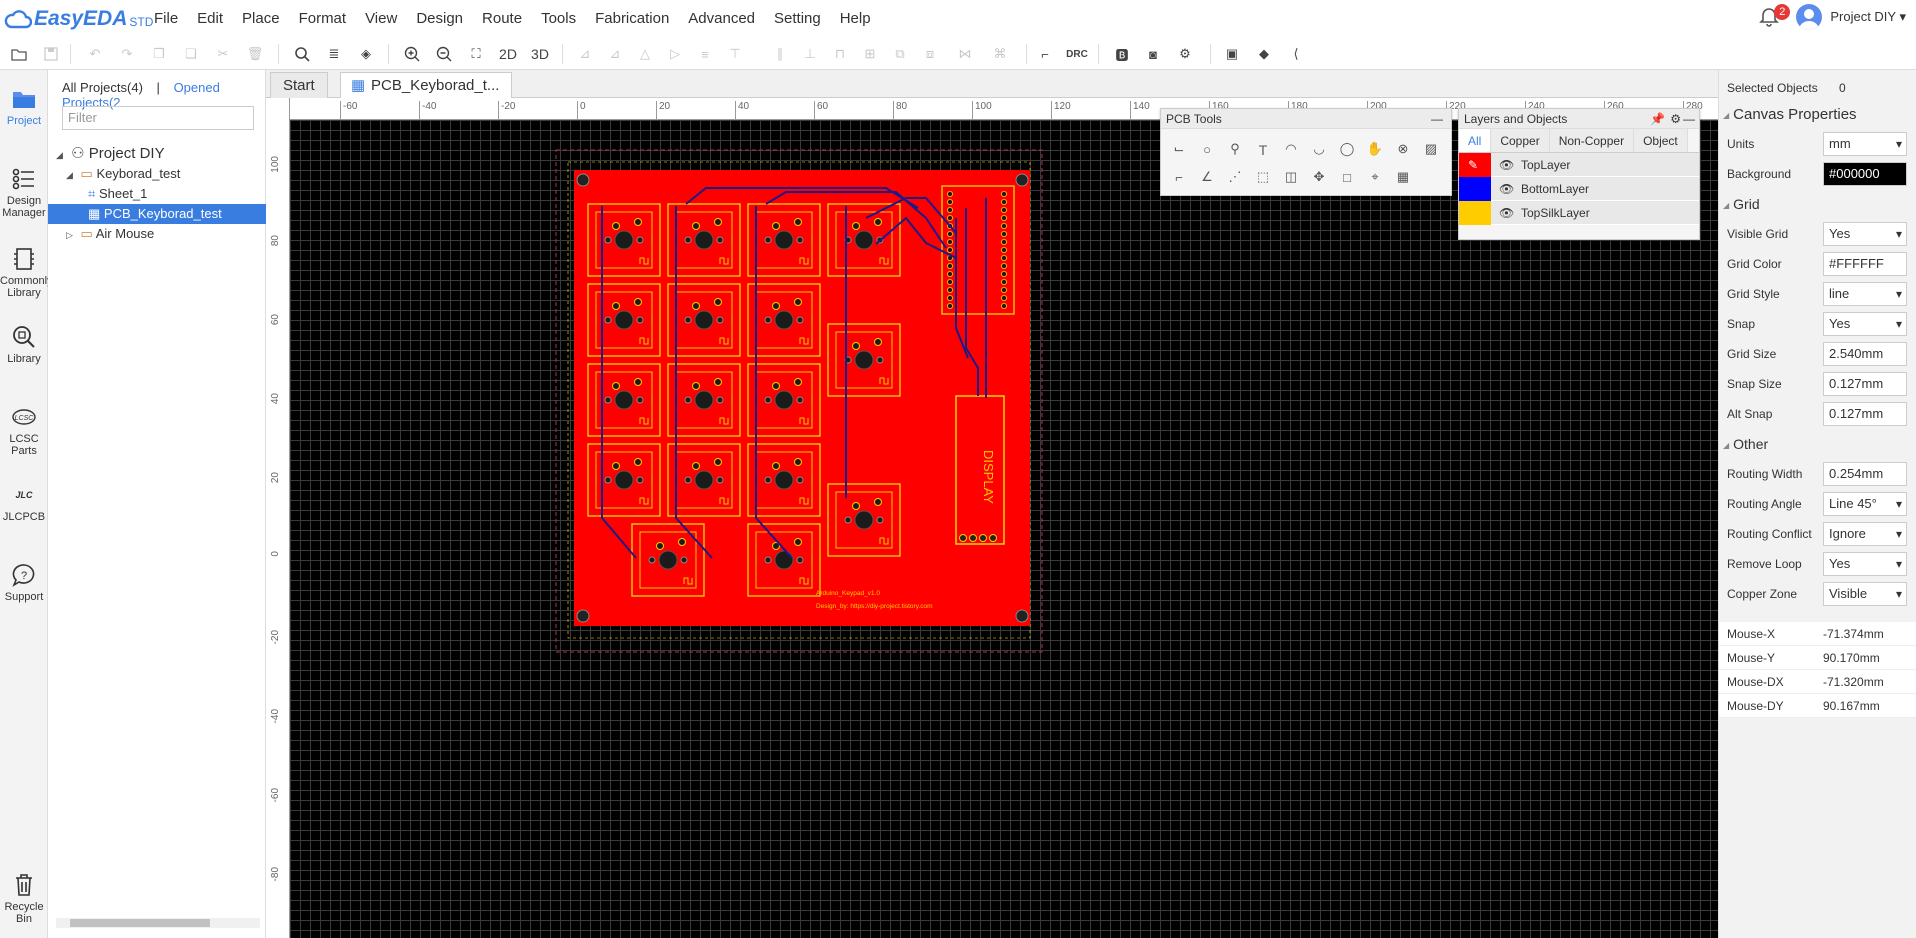 Image resolution: width=1916 pixels, height=938 pixels. What do you see at coordinates (1375, 149) in the screenshot?
I see `pan-icon: ✋` at bounding box center [1375, 149].